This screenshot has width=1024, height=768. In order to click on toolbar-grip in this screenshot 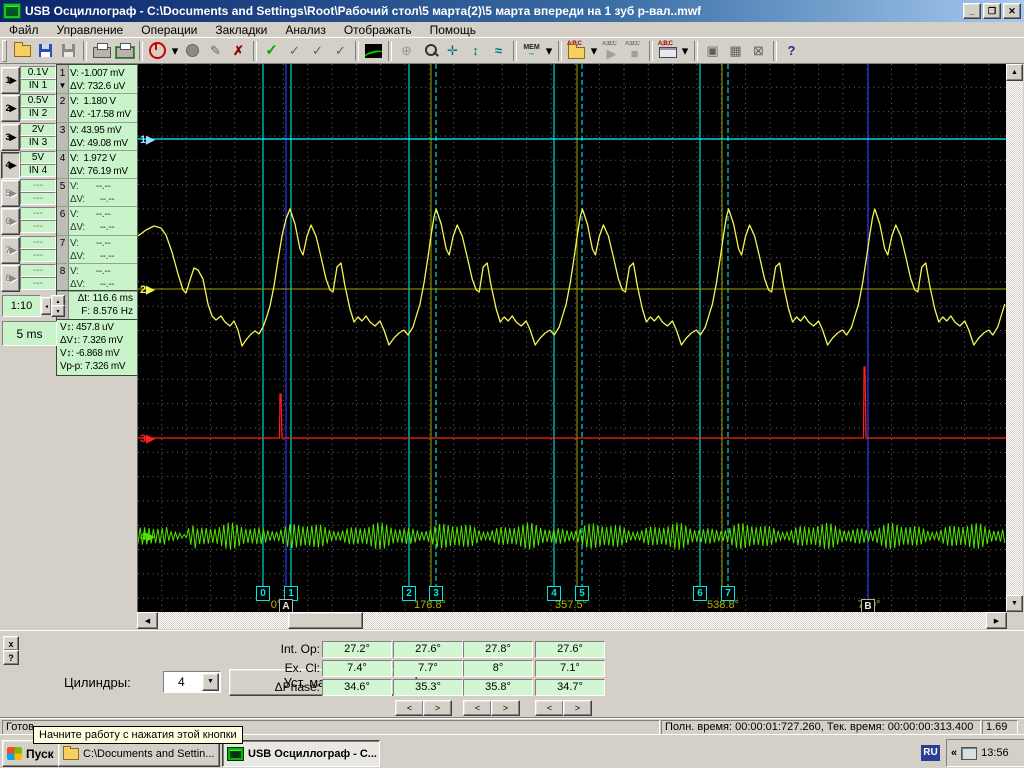, I will do `click(4, 50)`.